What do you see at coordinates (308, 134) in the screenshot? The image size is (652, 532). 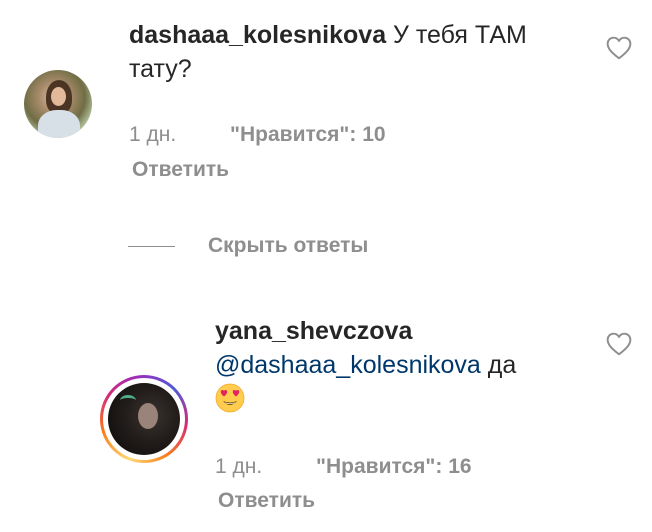 I see `comment-likes: "Нравится": 10` at bounding box center [308, 134].